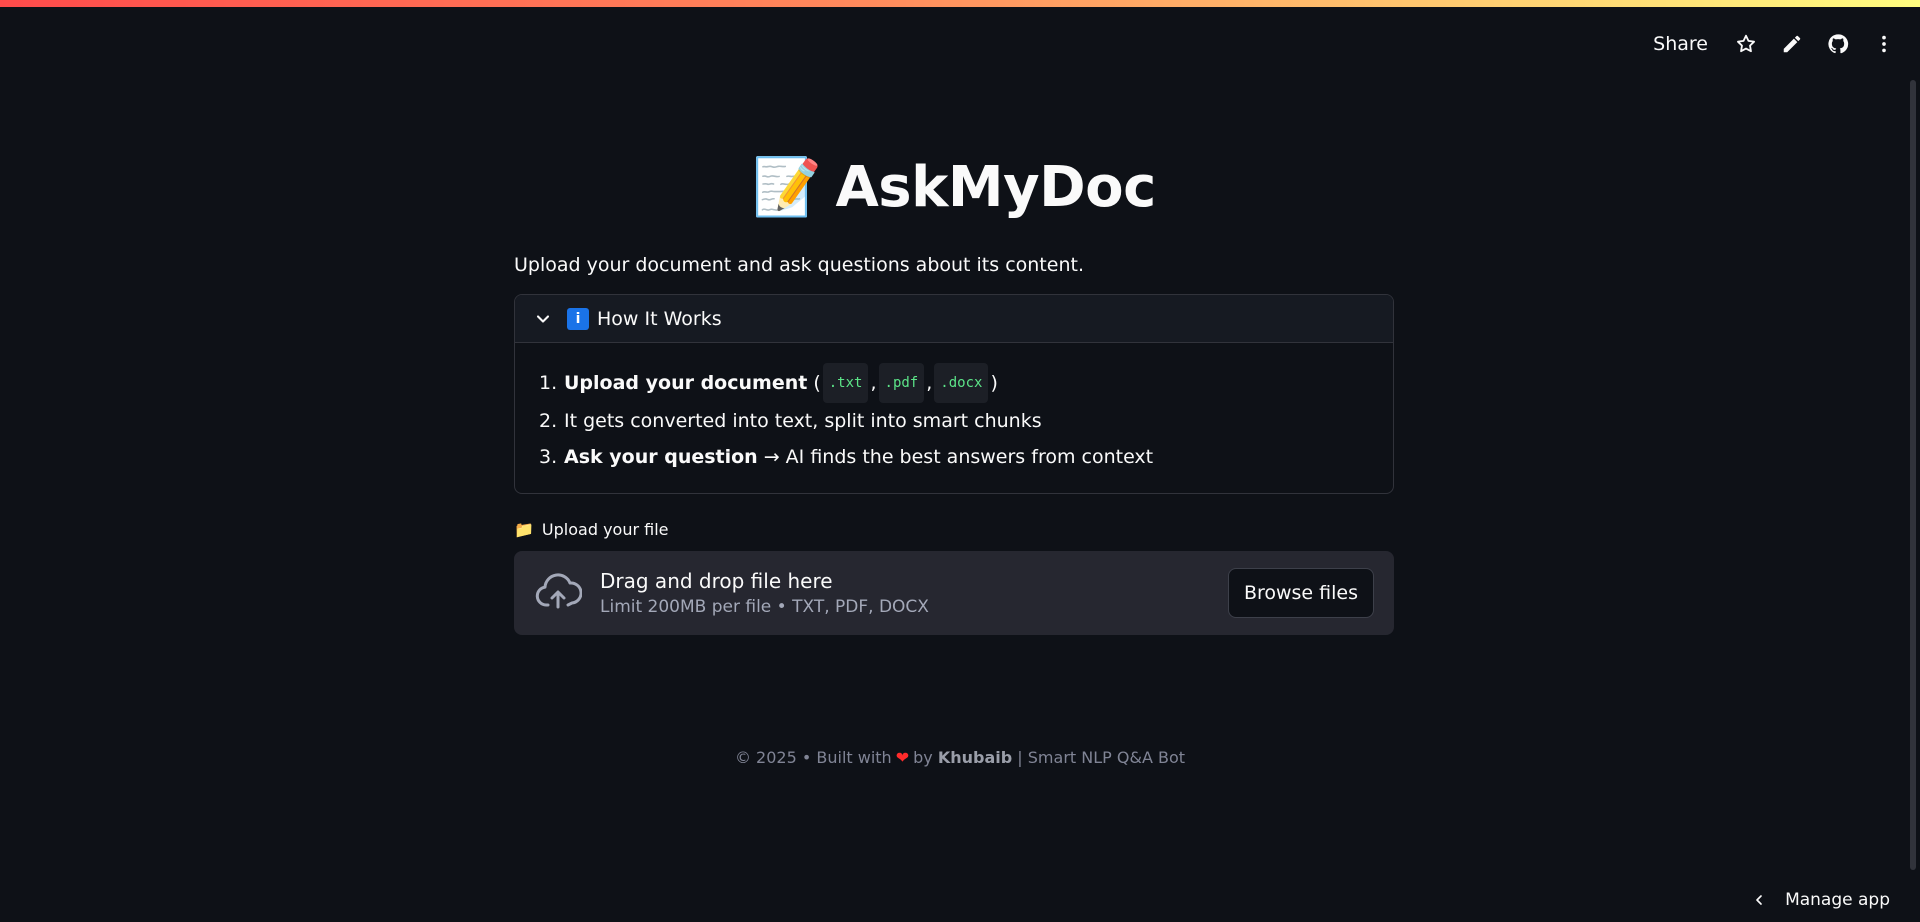 This screenshot has width=1920, height=922. Describe the element at coordinates (960, 3) in the screenshot. I see `header-decoration-bar` at that location.